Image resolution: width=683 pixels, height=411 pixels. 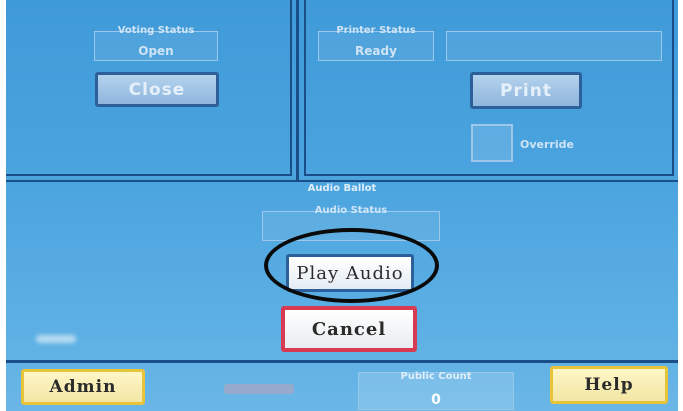 I want to click on printer-status-box: Printer Status Ready, so click(x=376, y=43).